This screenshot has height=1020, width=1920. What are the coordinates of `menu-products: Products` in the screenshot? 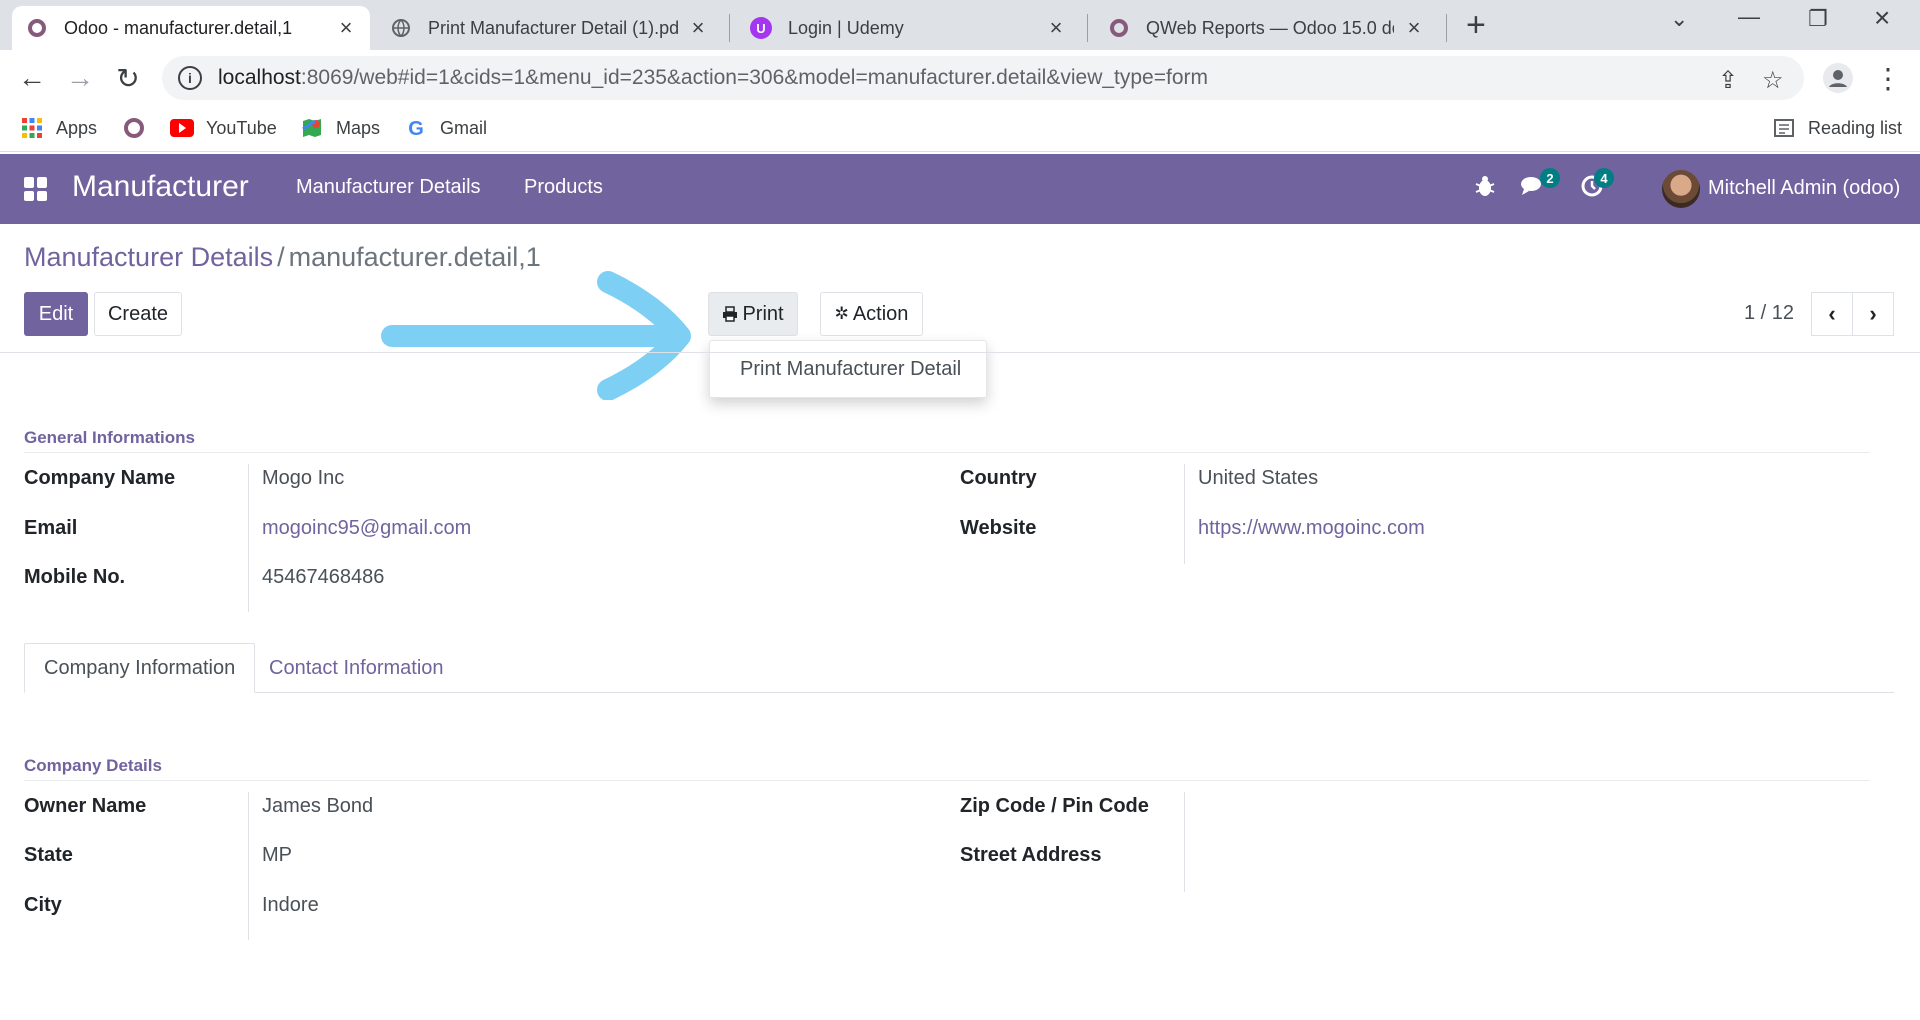 It's located at (563, 187).